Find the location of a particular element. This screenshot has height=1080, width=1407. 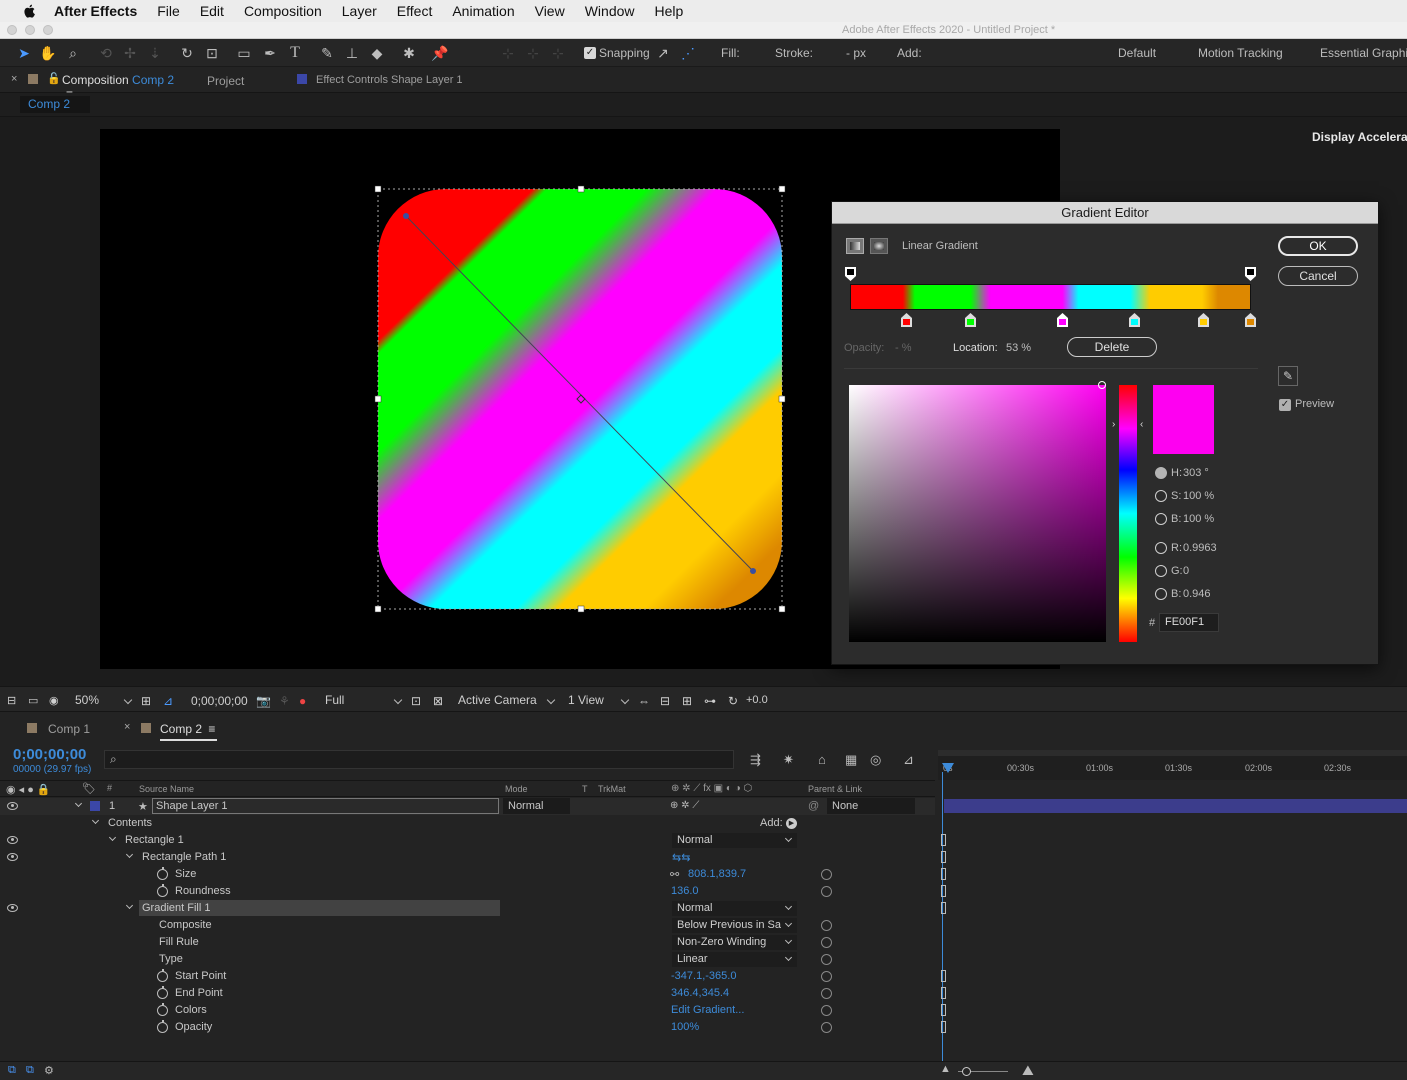

modes-toggle-icon: ⧉ is located at coordinates (30, 1070).